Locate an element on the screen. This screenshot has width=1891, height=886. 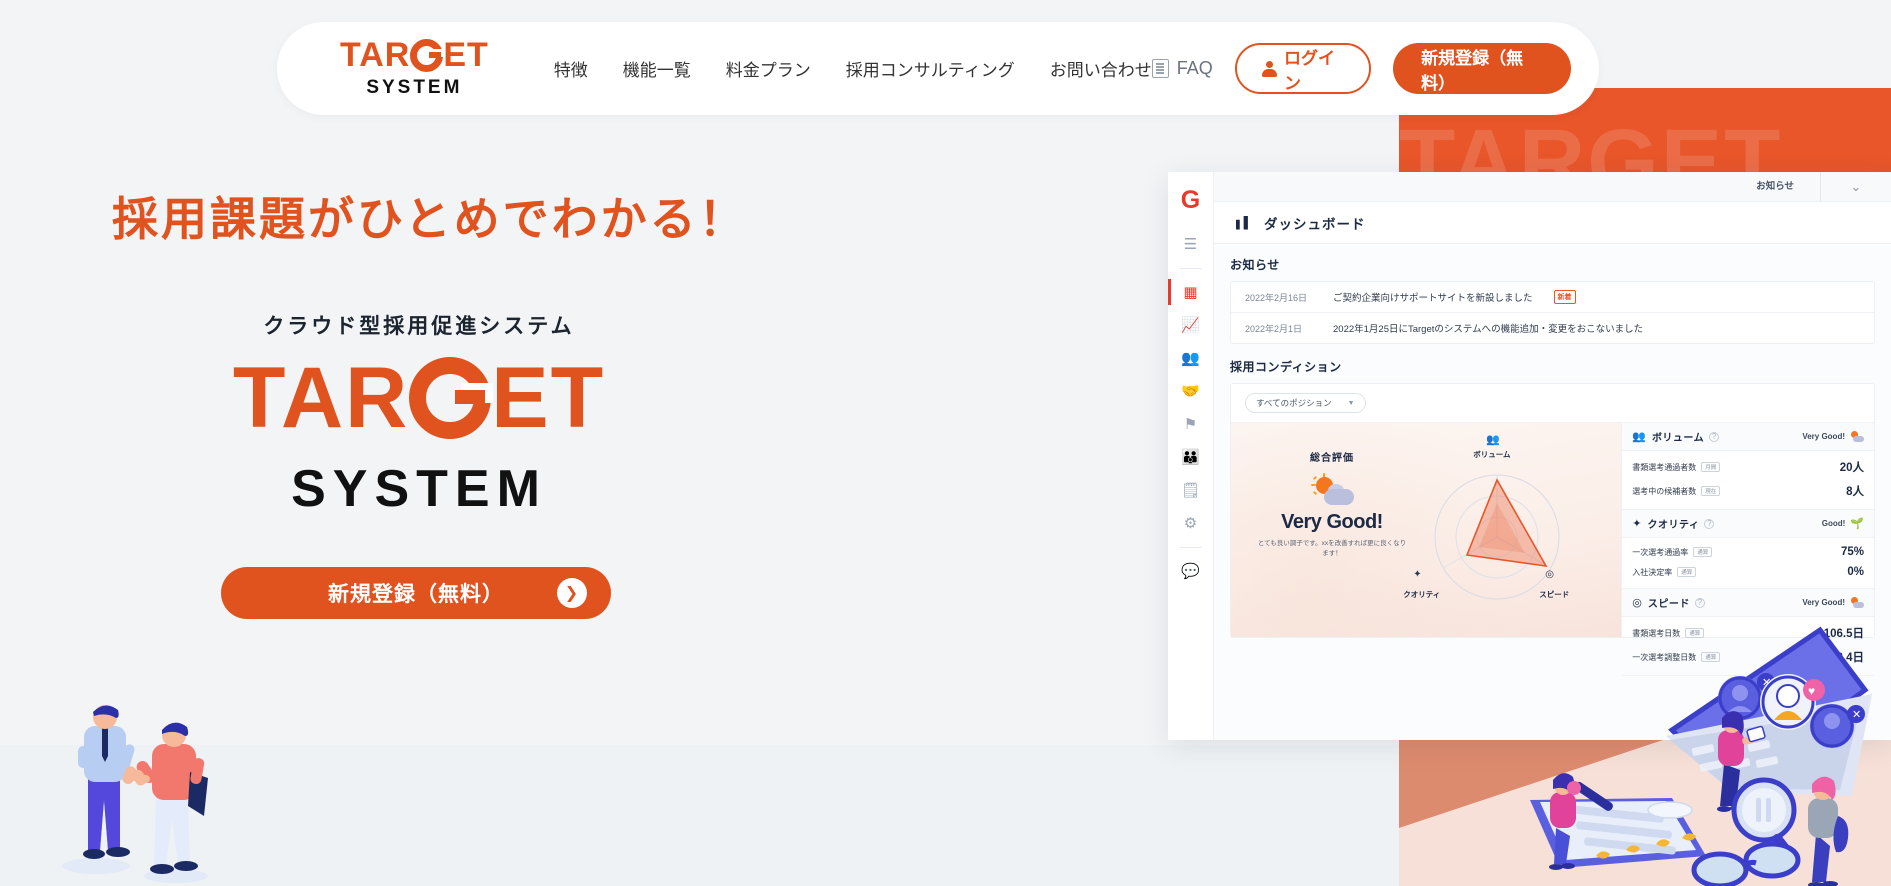
nav-item-faq: FAQ is located at coordinates (1182, 68).